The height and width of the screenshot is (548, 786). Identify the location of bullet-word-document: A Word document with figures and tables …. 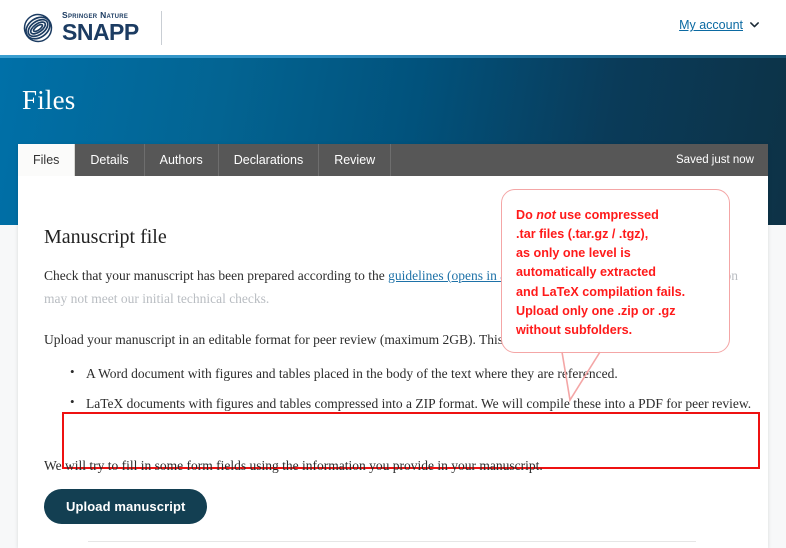
(352, 373).